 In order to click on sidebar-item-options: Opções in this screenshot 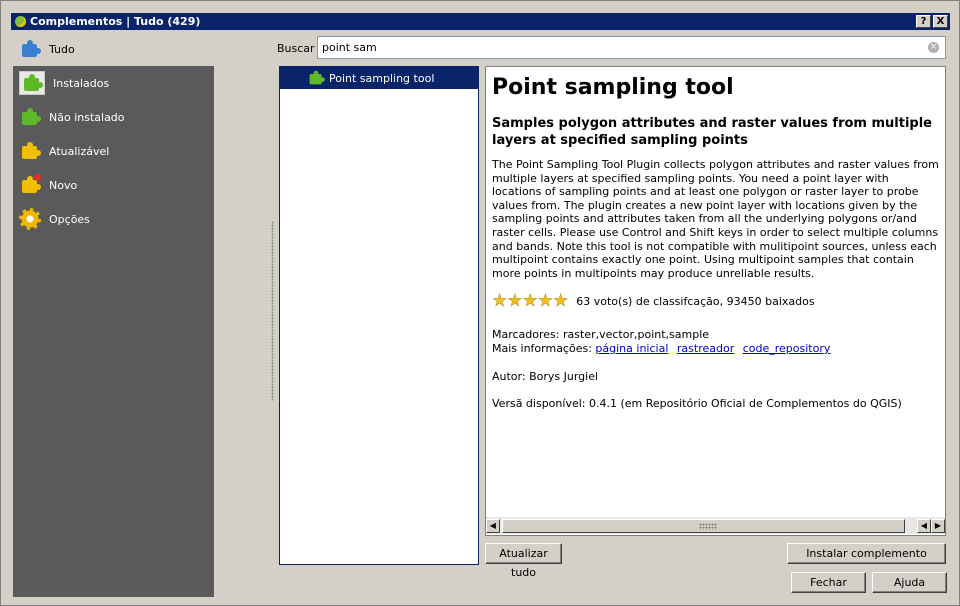, I will do `click(113, 219)`.